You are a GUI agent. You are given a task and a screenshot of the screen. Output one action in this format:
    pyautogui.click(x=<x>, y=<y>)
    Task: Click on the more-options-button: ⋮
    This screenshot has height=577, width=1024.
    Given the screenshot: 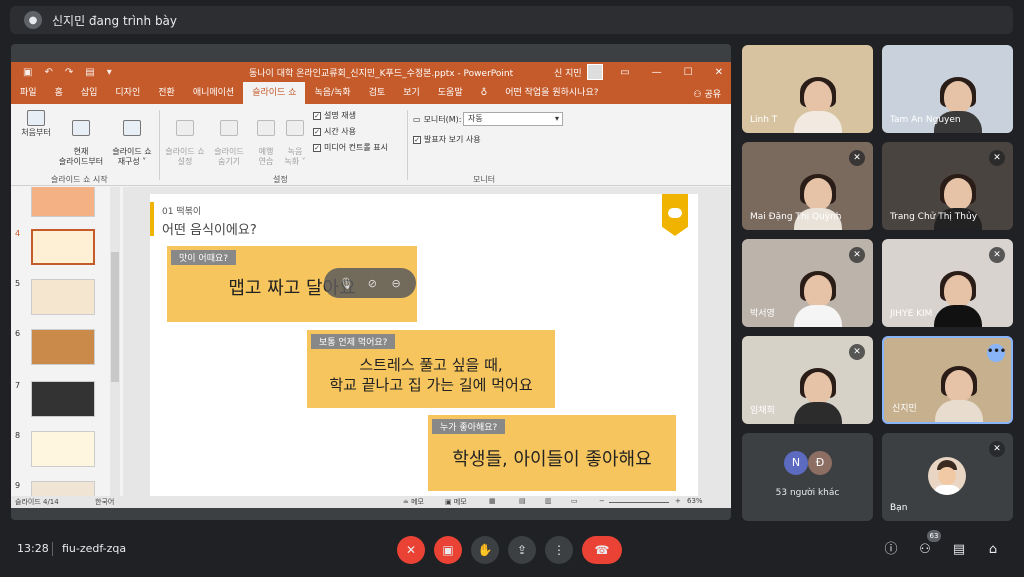 What is the action you would take?
    pyautogui.click(x=559, y=550)
    